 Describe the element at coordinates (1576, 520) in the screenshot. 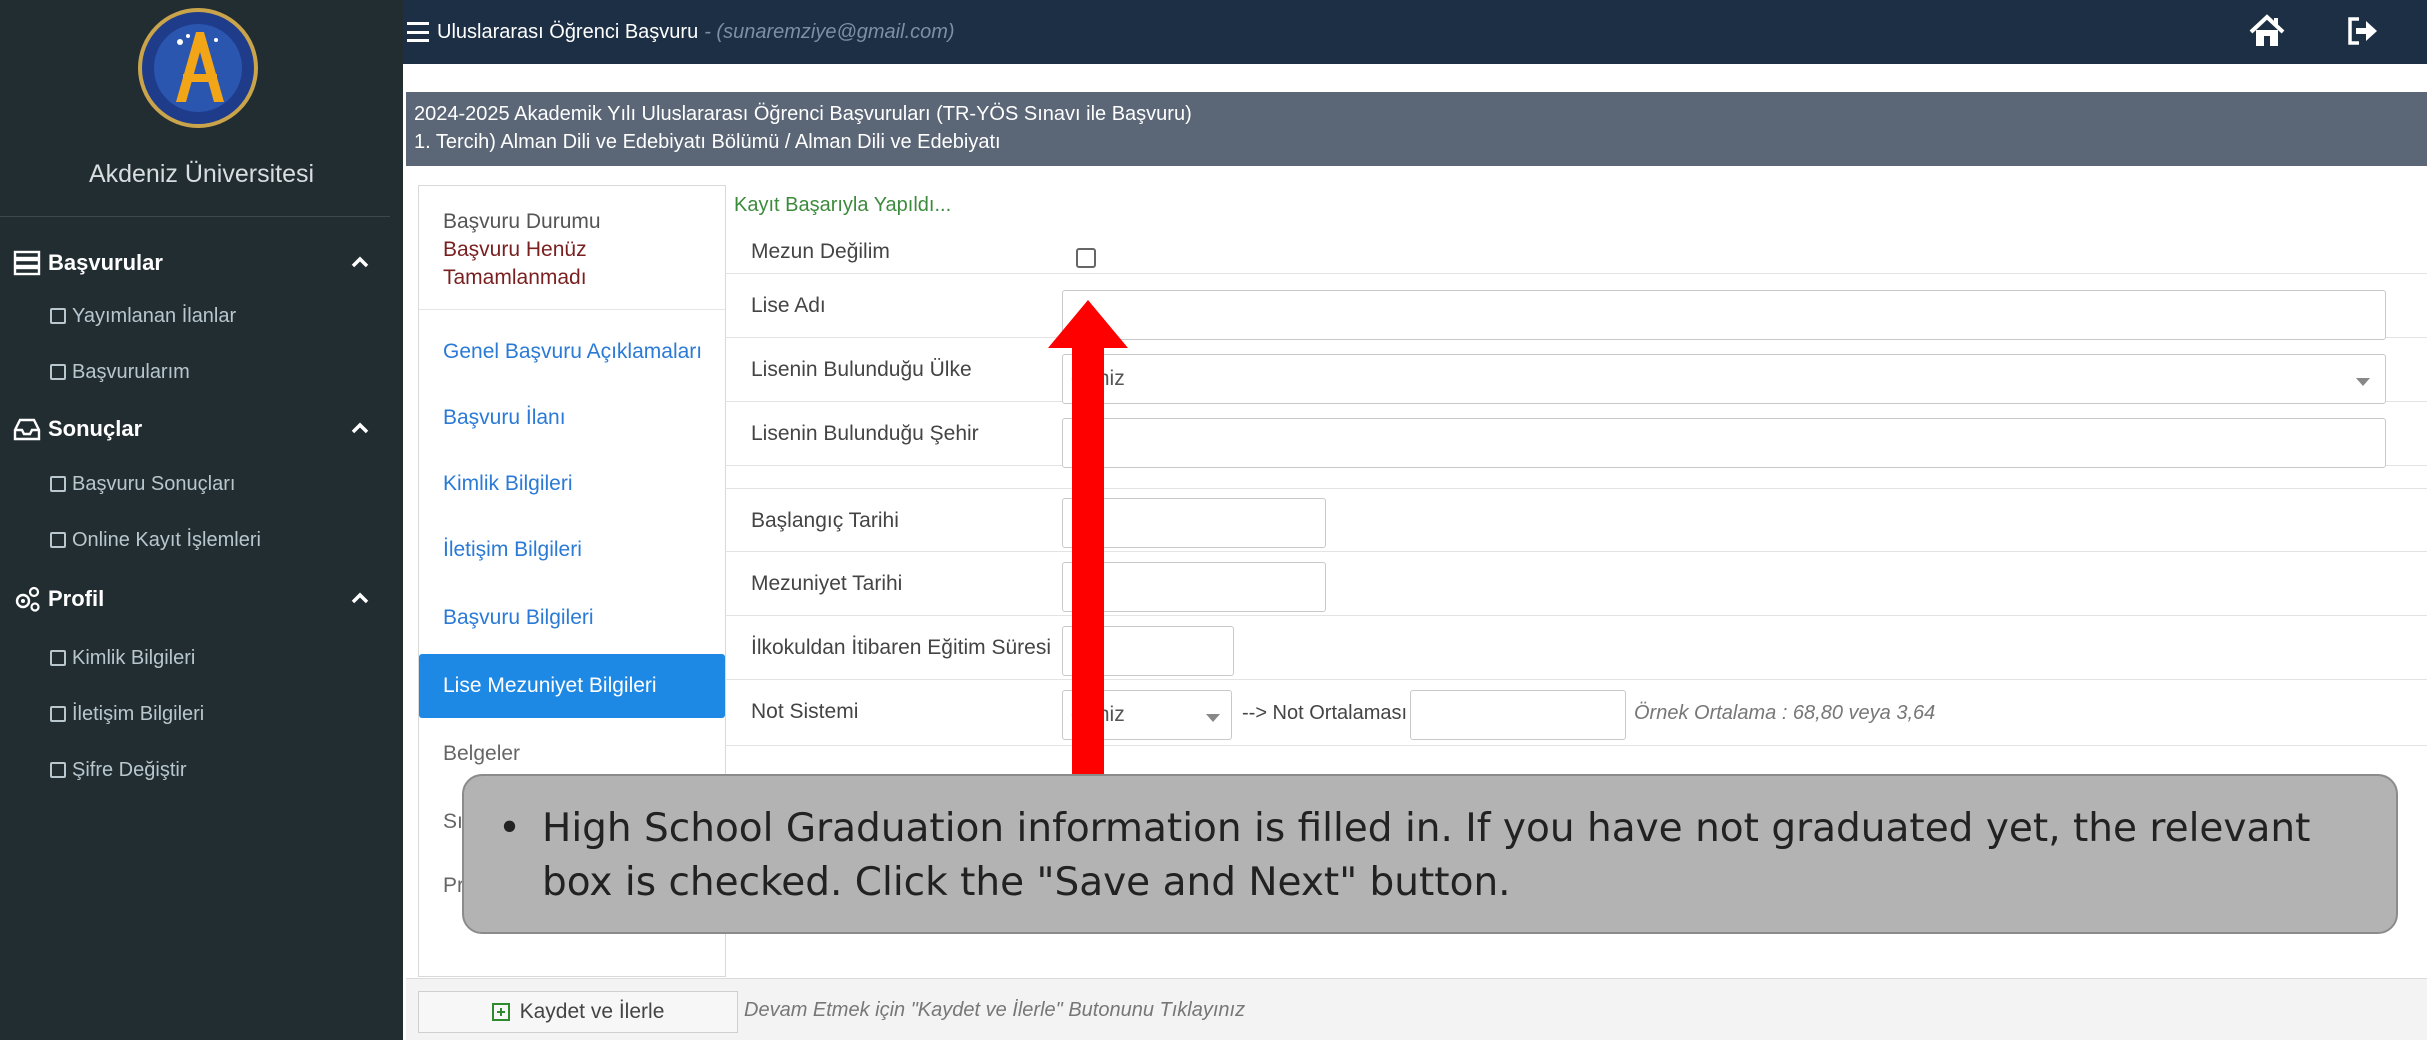

I see `form-row-start-date: Başlangıç Tarihi` at that location.